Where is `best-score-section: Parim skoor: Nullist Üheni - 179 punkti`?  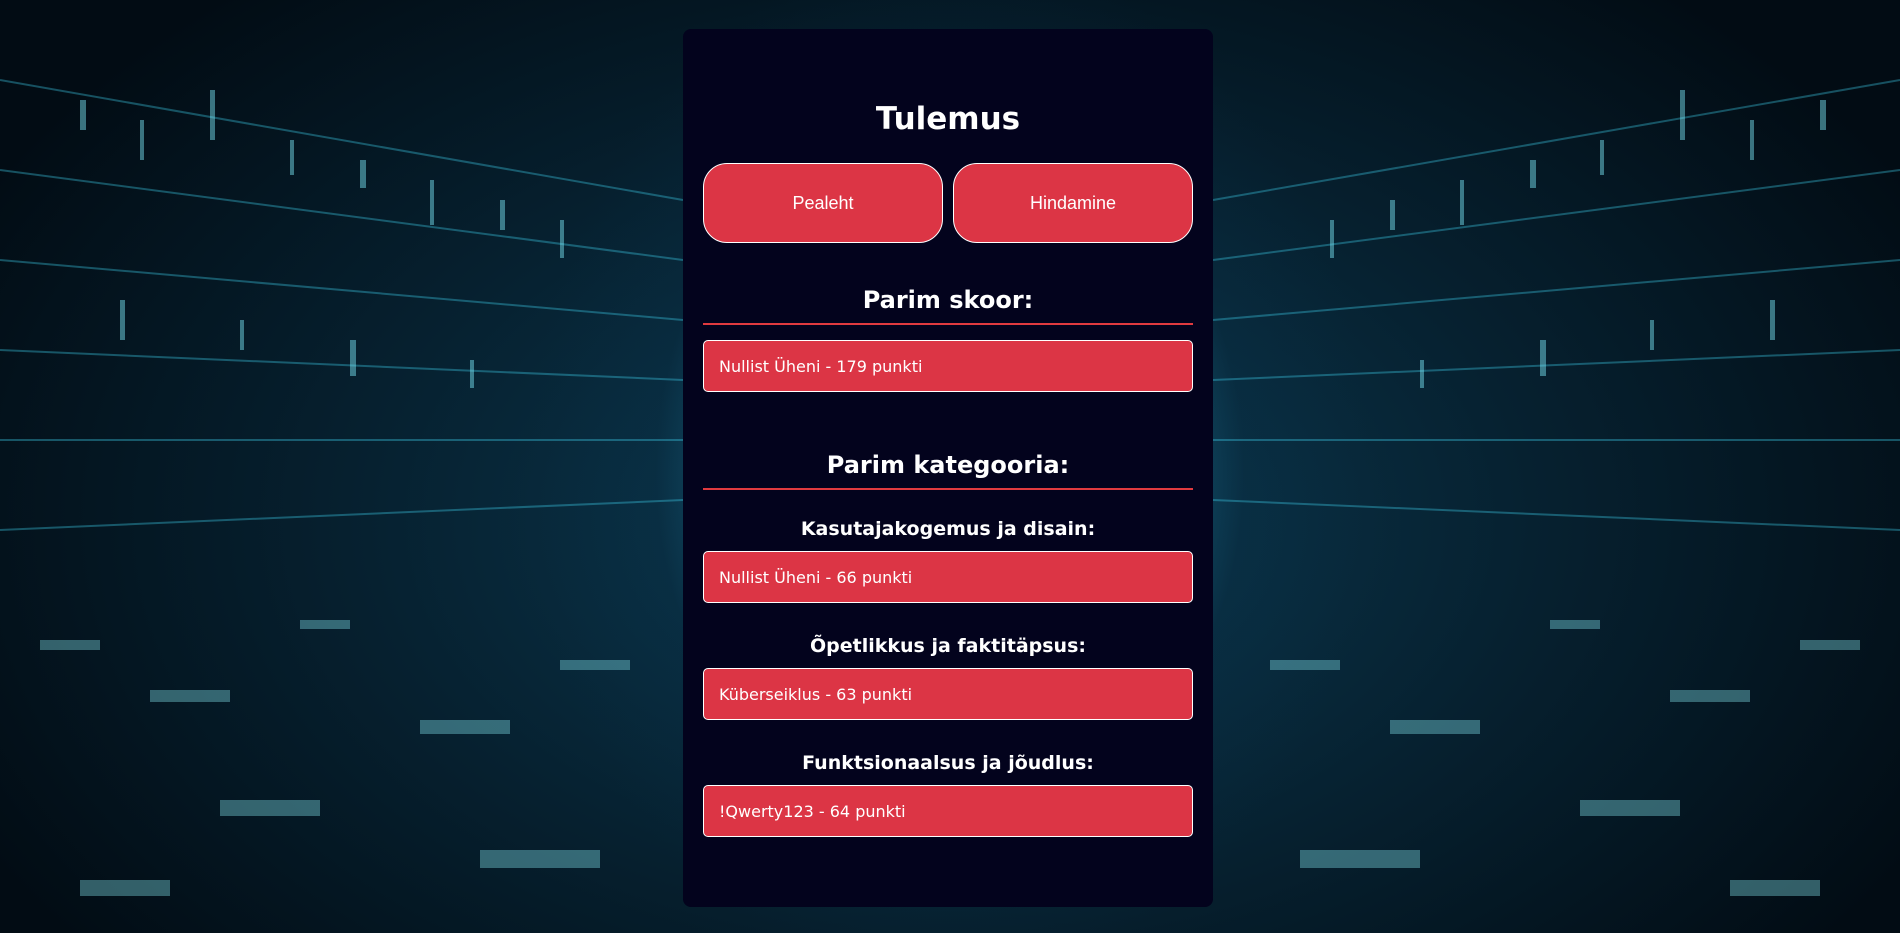 best-score-section: Parim skoor: Nullist Üheni - 179 punkti is located at coordinates (948, 338).